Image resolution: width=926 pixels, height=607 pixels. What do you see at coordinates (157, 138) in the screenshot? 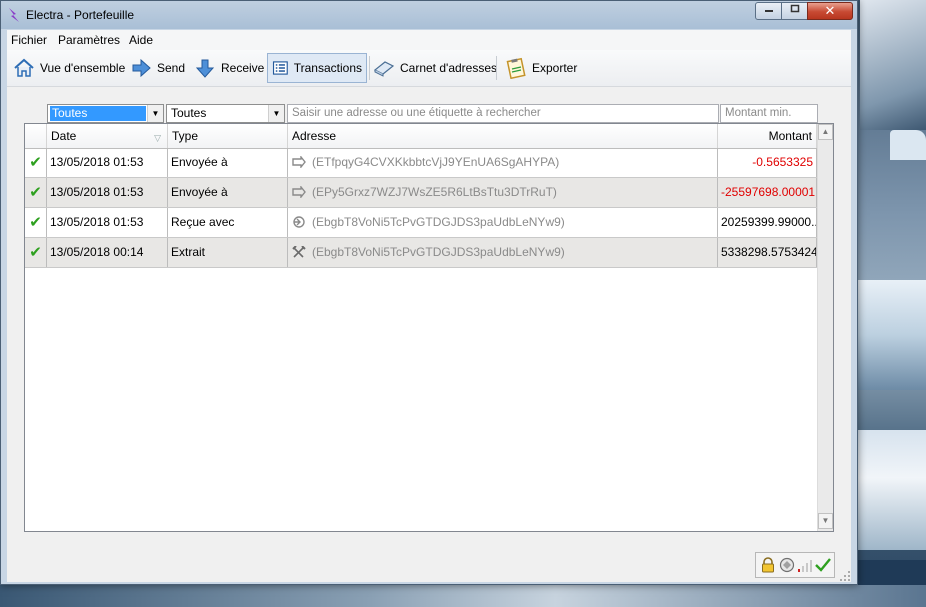
I see `sort-descending-icon: ▽` at bounding box center [157, 138].